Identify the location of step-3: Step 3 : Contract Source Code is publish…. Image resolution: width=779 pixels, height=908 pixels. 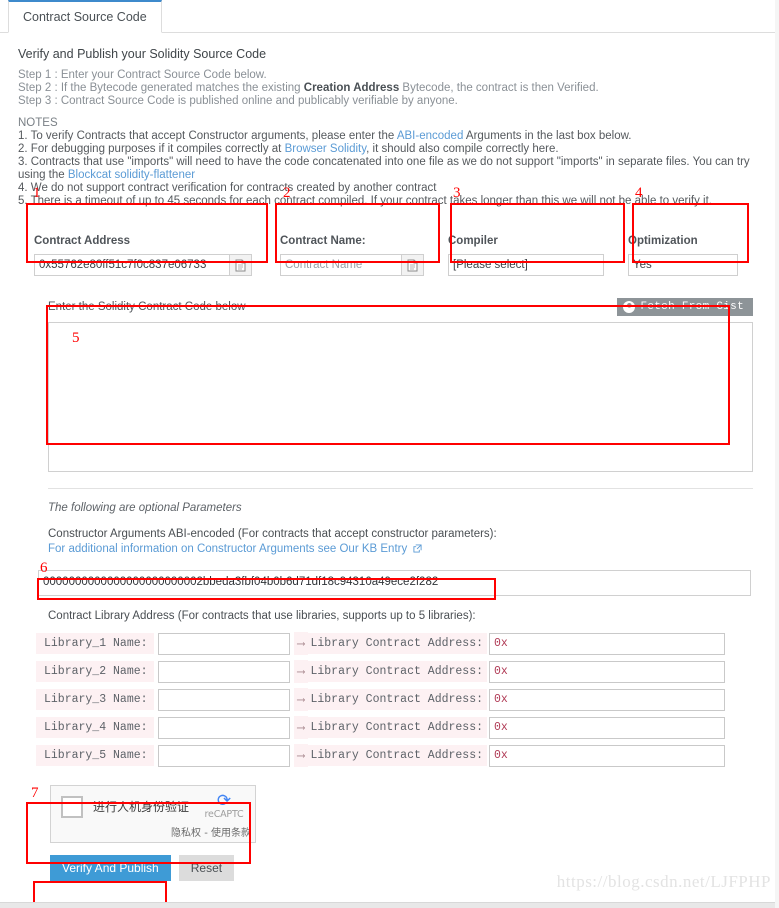
(391, 101).